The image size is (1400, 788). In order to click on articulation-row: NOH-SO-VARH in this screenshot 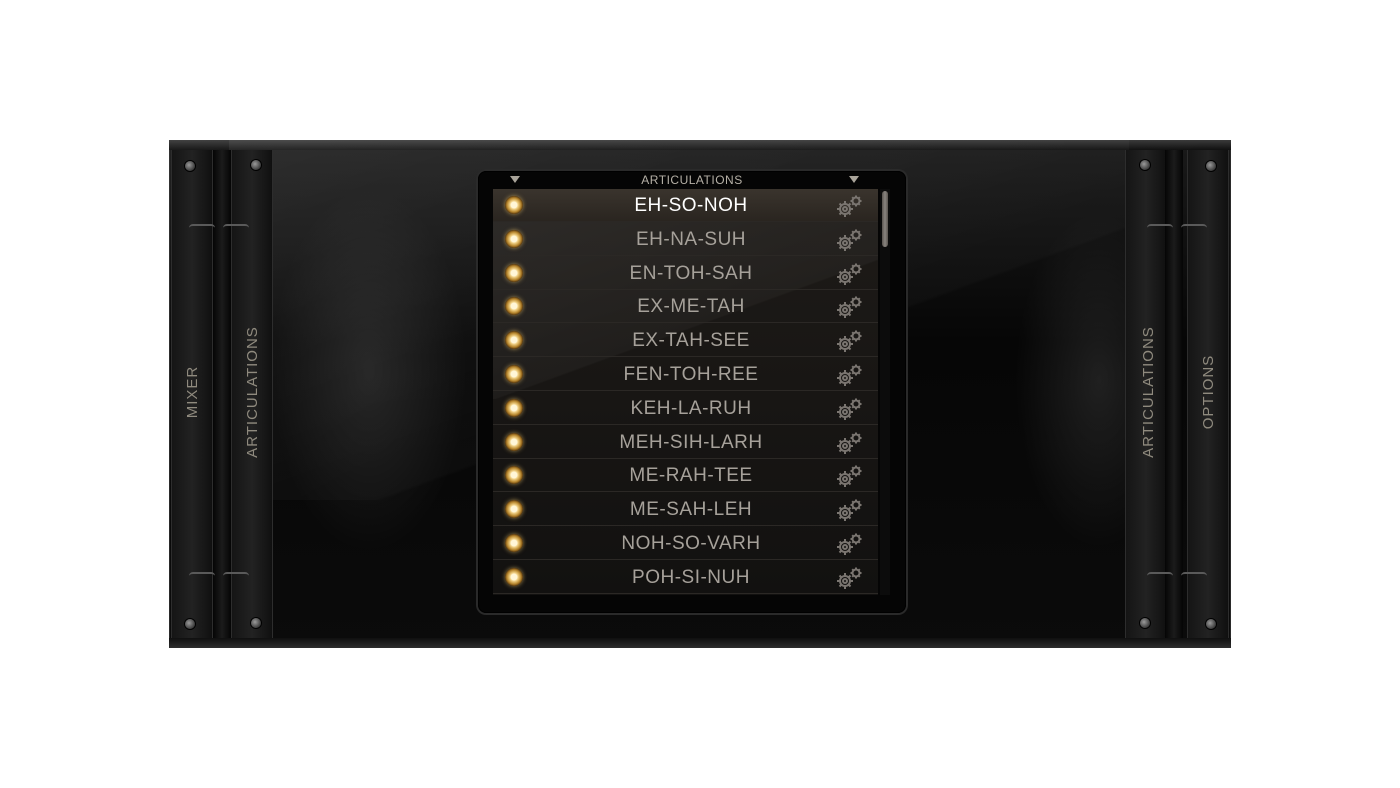, I will do `click(685, 543)`.